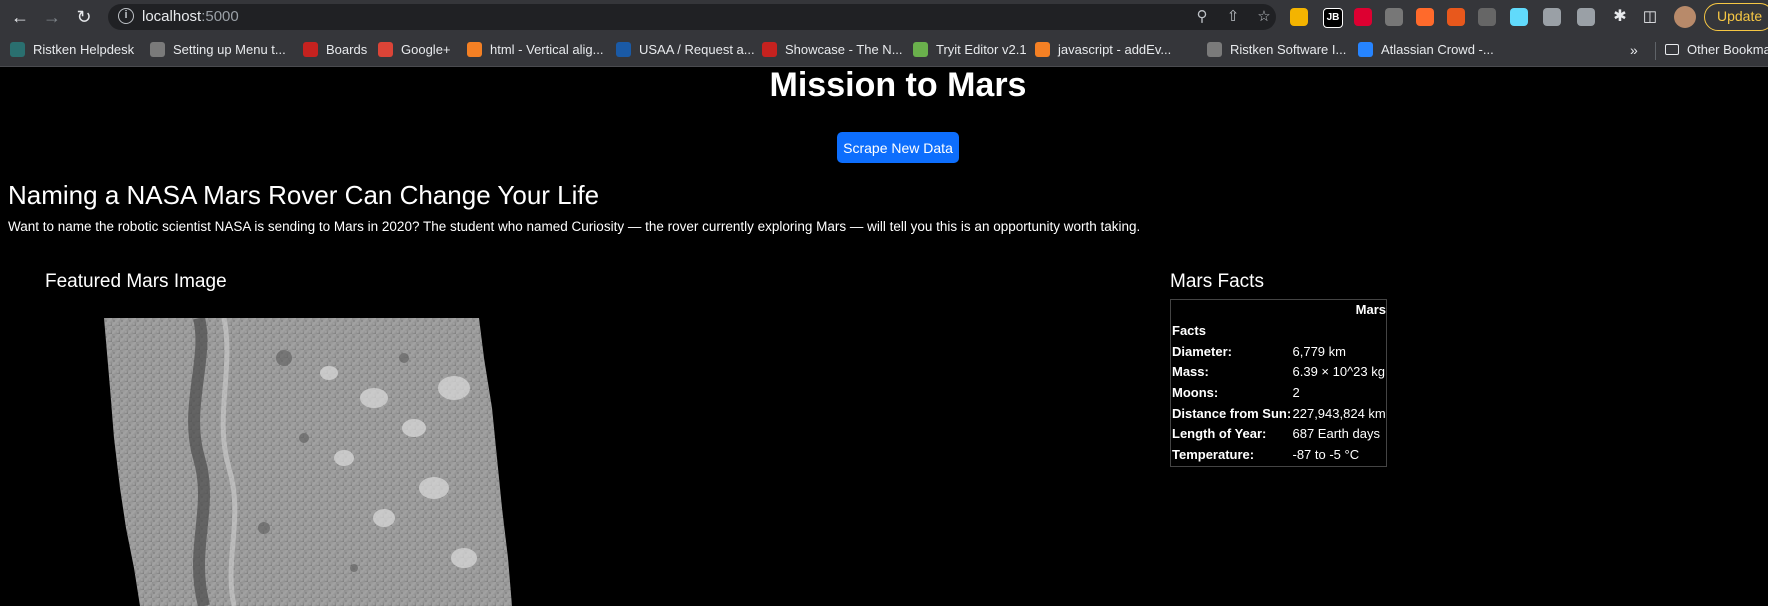  What do you see at coordinates (1338, 372) in the screenshot?
I see `fact-value: 6.39 × 10^23 kg` at bounding box center [1338, 372].